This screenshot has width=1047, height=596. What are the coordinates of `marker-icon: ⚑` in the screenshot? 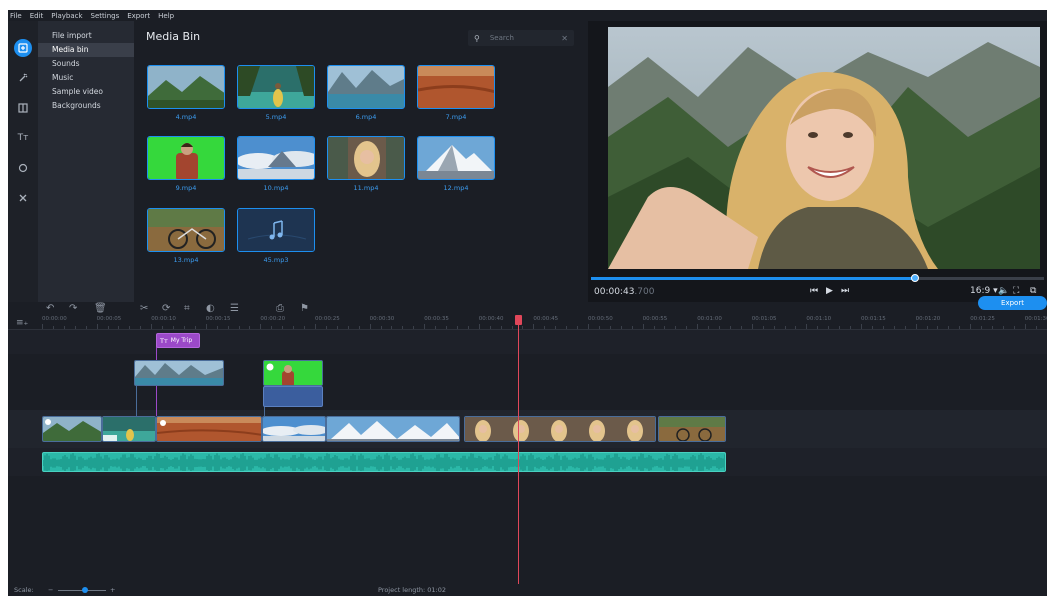 It's located at (304, 308).